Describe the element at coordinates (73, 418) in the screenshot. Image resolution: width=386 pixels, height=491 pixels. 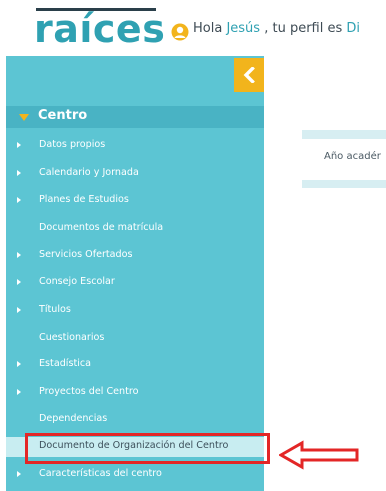
I see `sidebar-item-label: Dependencias` at that location.